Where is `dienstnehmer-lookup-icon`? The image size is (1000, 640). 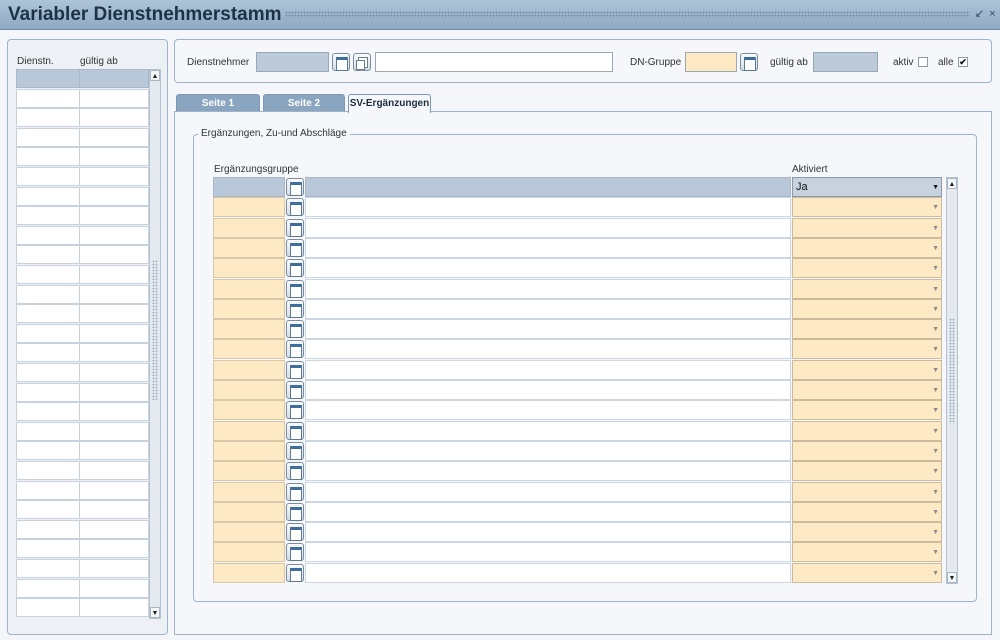
dienstnehmer-lookup-icon is located at coordinates (341, 62).